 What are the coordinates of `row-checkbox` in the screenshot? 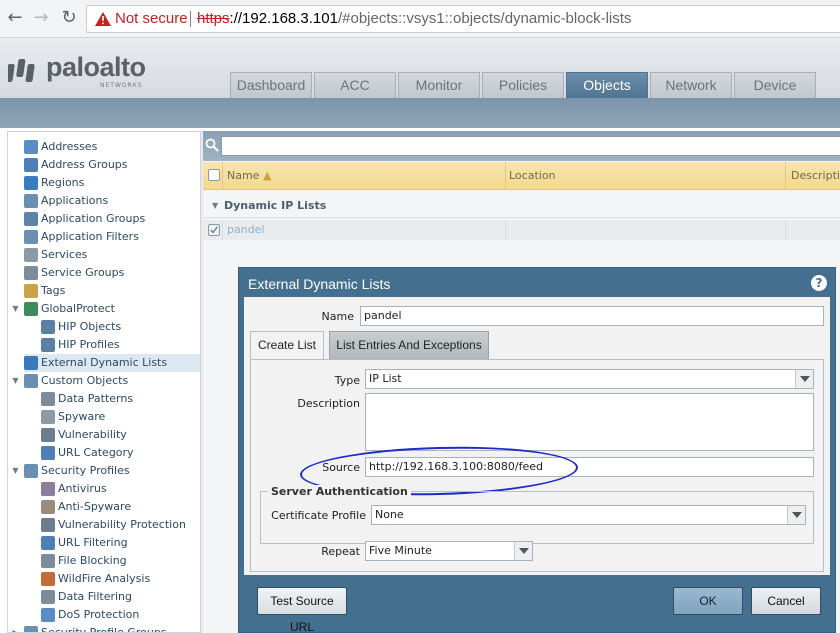 It's located at (214, 230).